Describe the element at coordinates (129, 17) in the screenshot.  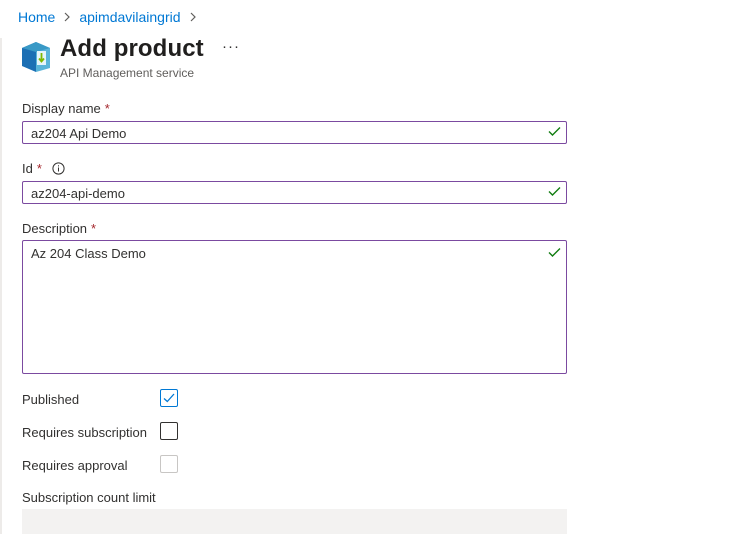
I see `breadcrumb-service-link: apimdavilaingrid` at that location.